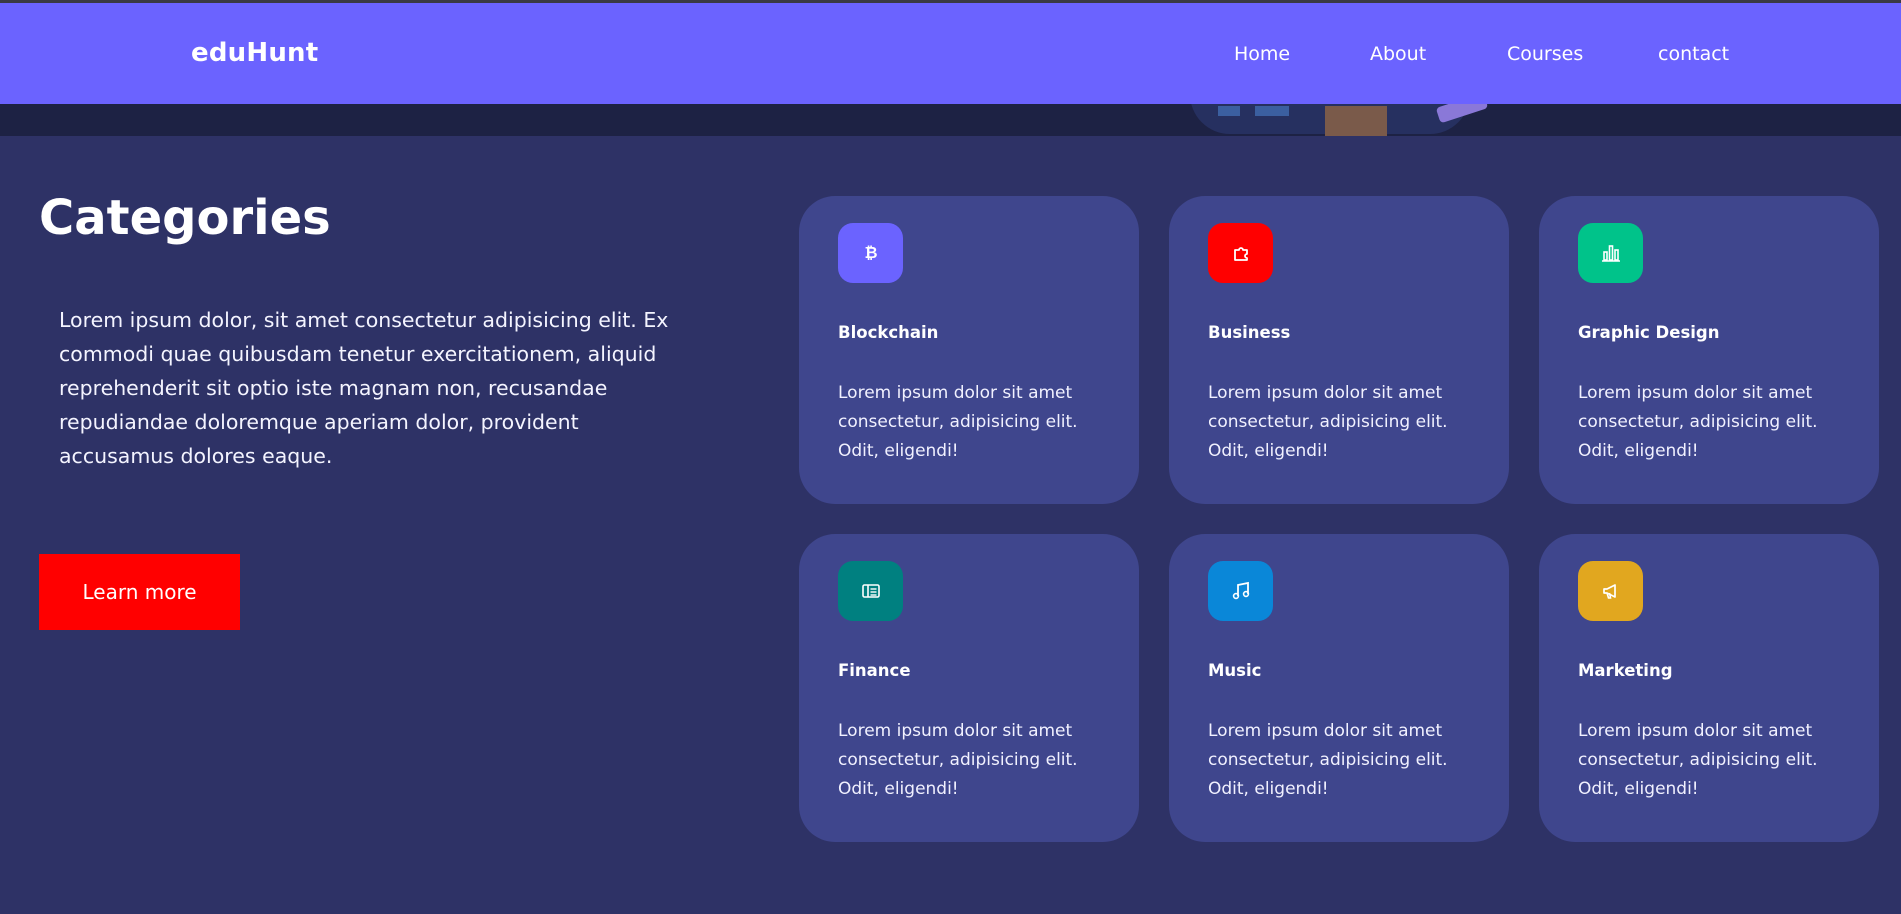 The image size is (1901, 914). What do you see at coordinates (1240, 591) in the screenshot?
I see `music-icon` at bounding box center [1240, 591].